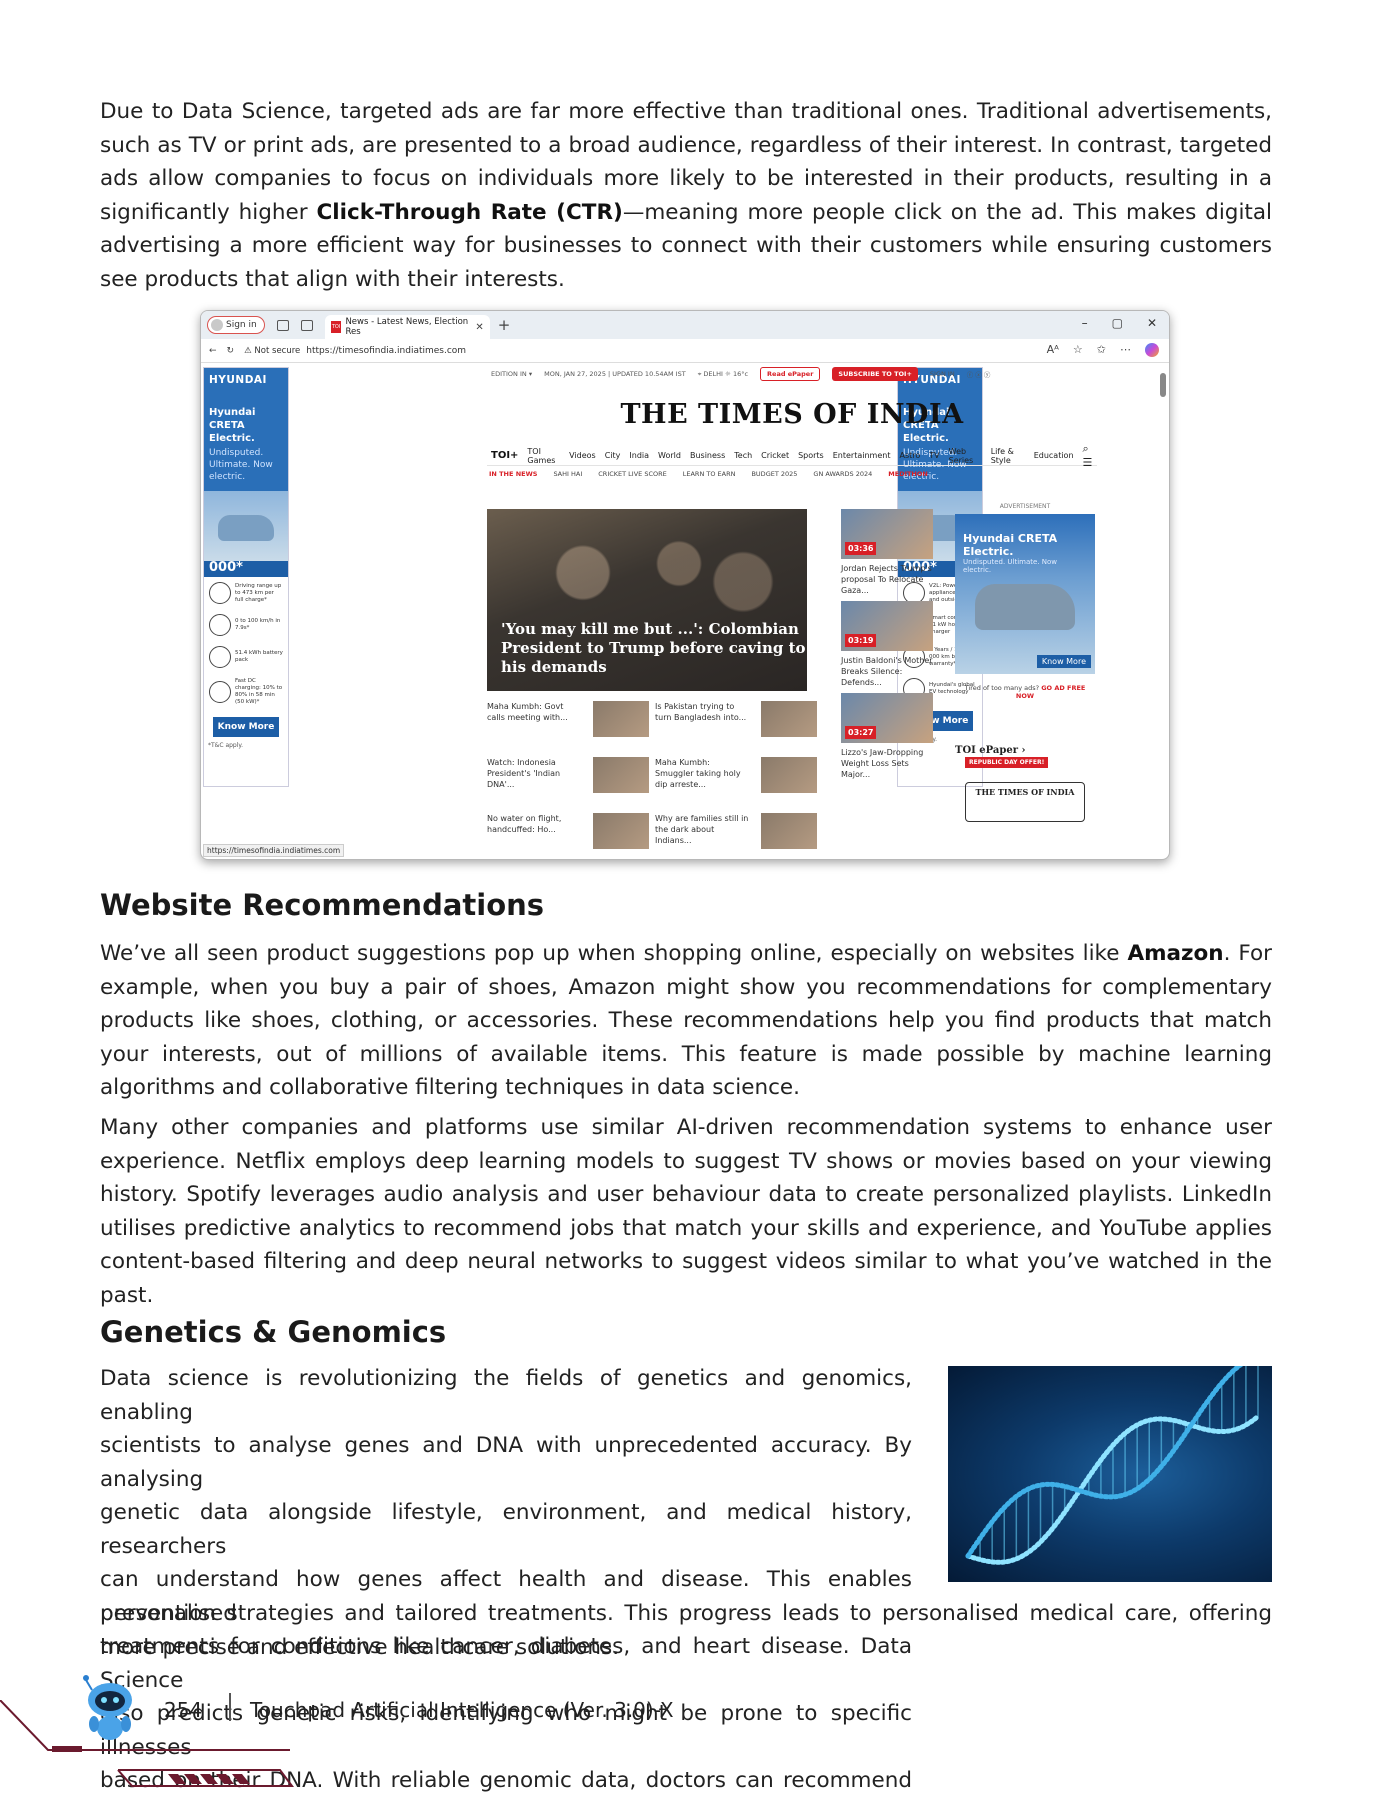  I want to click on subnav-item: CRICKET LIVE SCORE, so click(632, 474).